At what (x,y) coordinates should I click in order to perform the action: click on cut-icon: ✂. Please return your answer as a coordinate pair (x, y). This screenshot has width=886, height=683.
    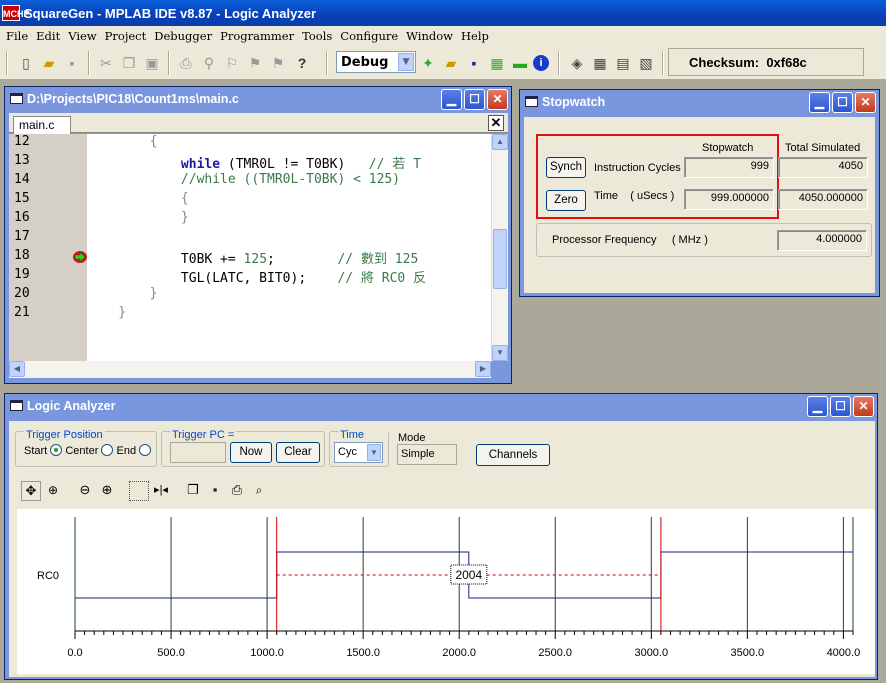
    Looking at the image, I should click on (106, 63).